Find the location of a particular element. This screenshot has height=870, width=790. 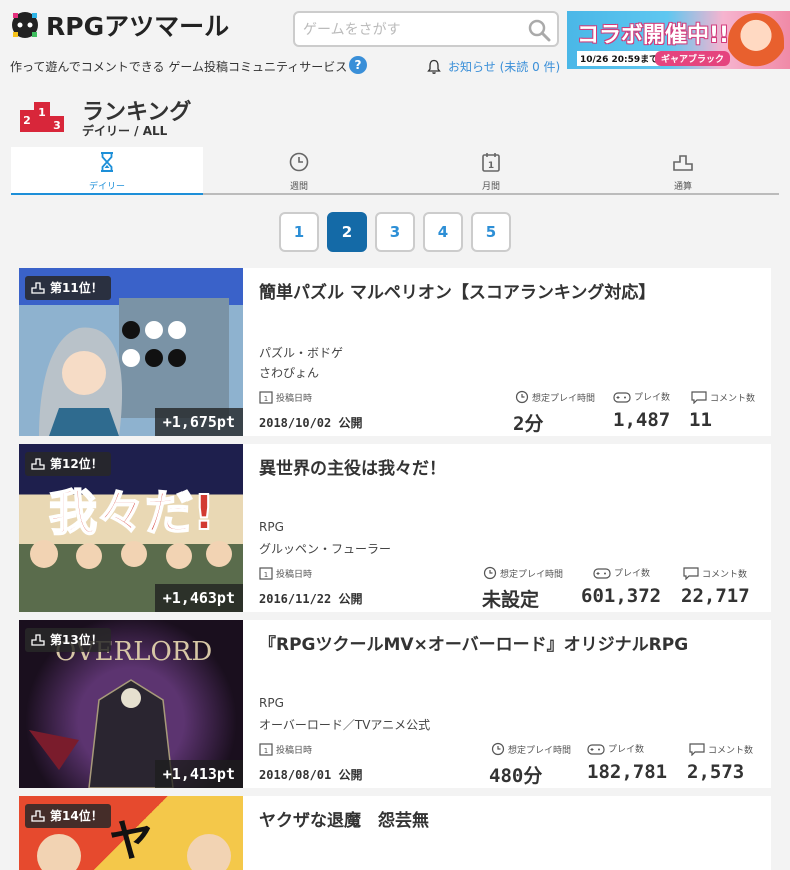

tab-weekly: 週間 is located at coordinates (299, 170).